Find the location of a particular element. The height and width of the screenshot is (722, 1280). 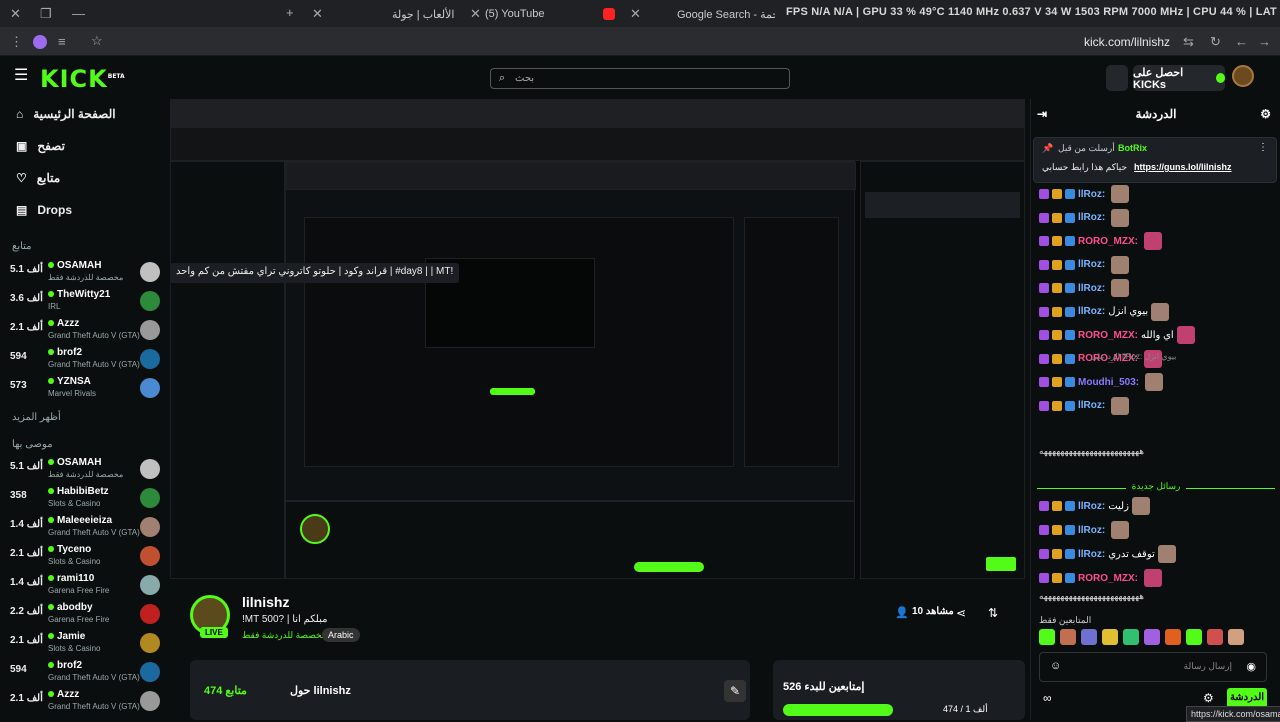

following-channel: 5.1 ألف OSAMAH مخصصة للدردشة فقط is located at coordinates (85, 273).